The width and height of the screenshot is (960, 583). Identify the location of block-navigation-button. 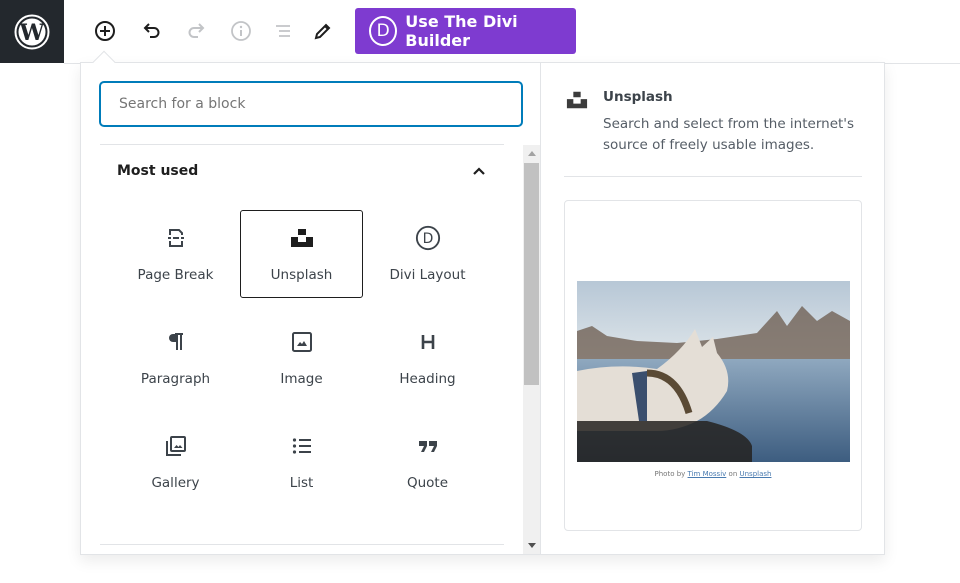
(283, 31).